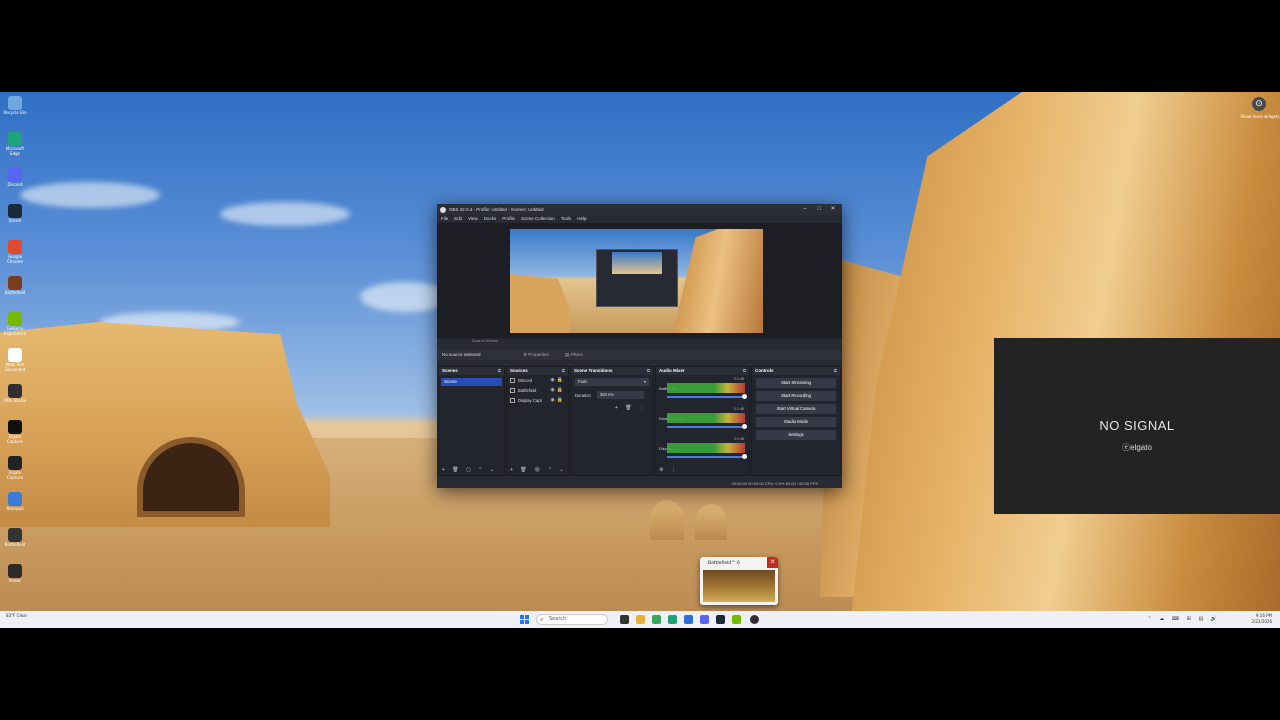  I want to click on desktop-icon: Power, so click(15, 579).